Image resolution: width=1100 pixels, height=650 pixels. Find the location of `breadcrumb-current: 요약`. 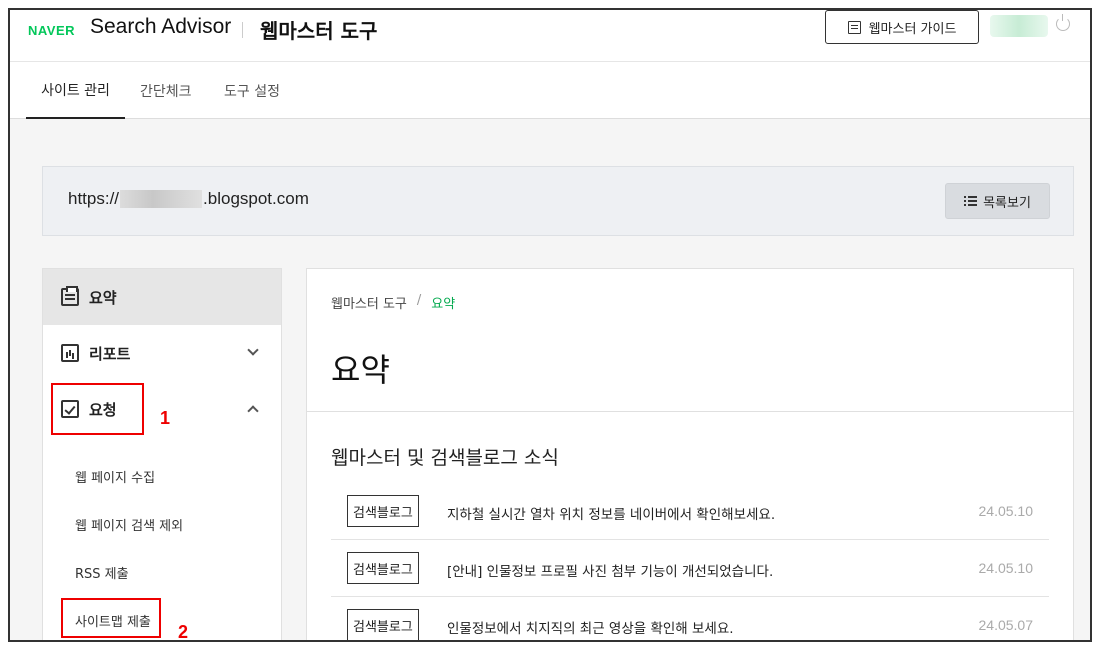

breadcrumb-current: 요약 is located at coordinates (443, 304).